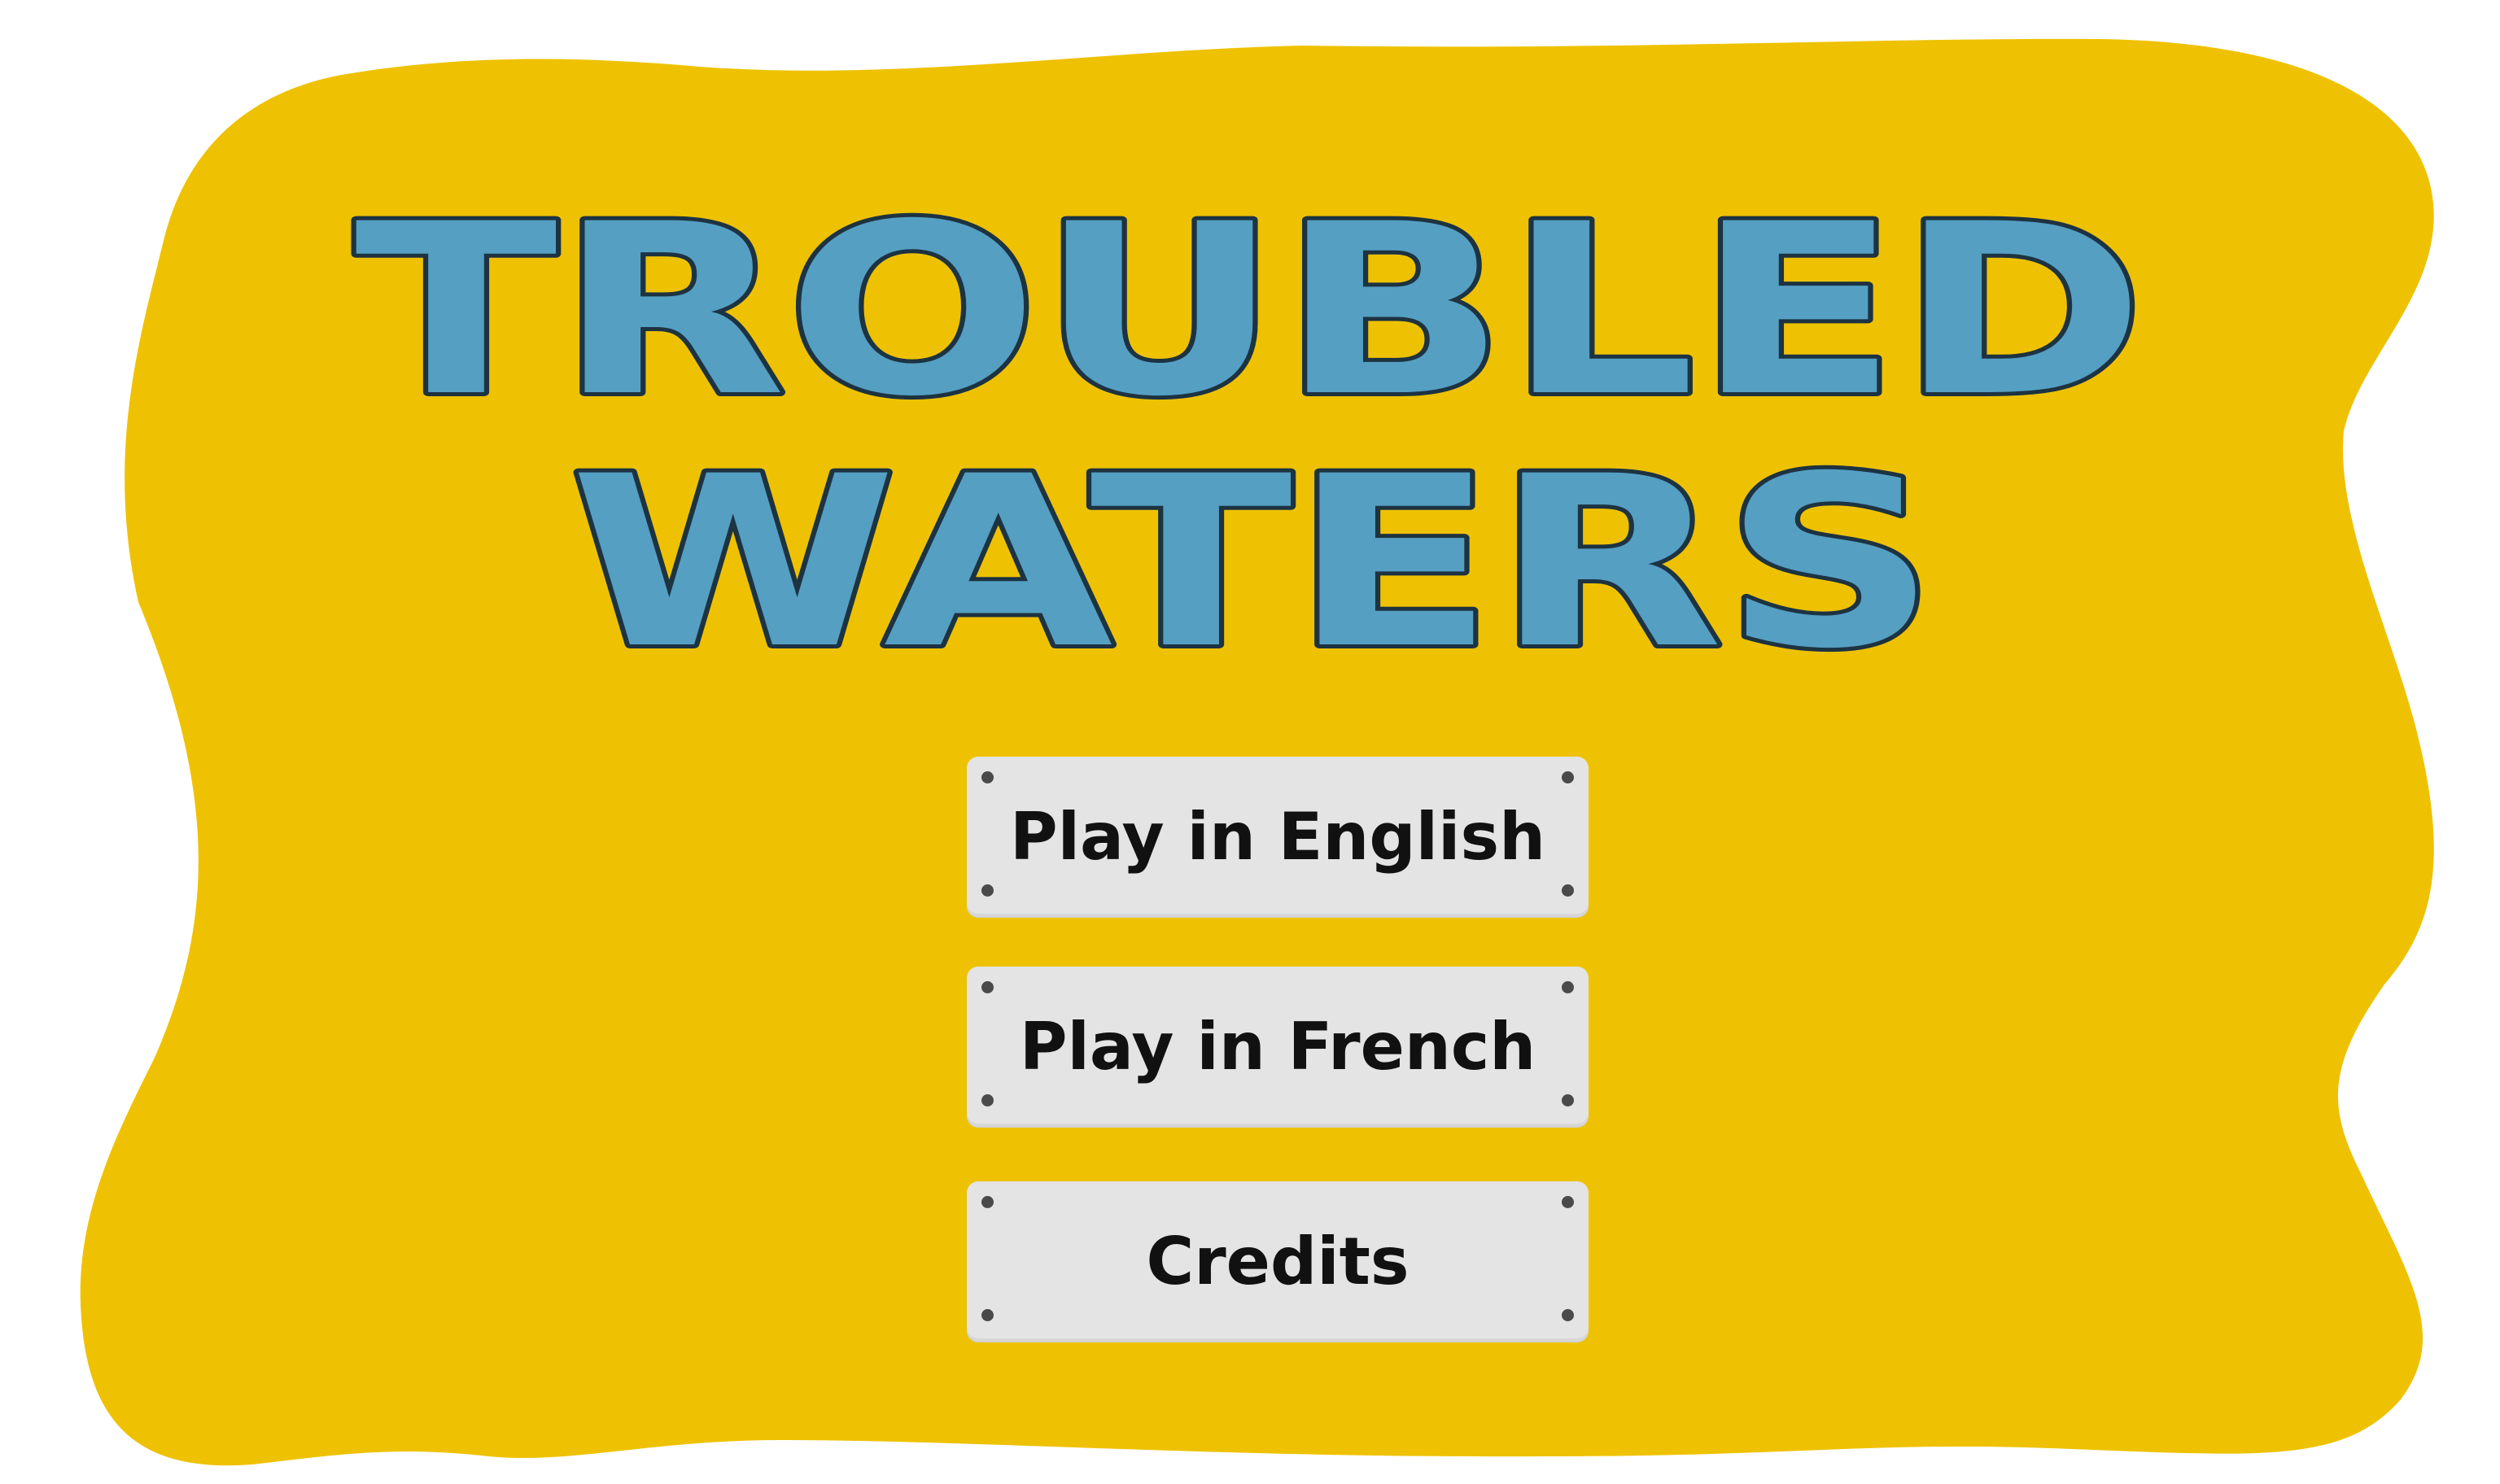  I want to click on title-line-1: TROUBLED, so click(1250, 311).